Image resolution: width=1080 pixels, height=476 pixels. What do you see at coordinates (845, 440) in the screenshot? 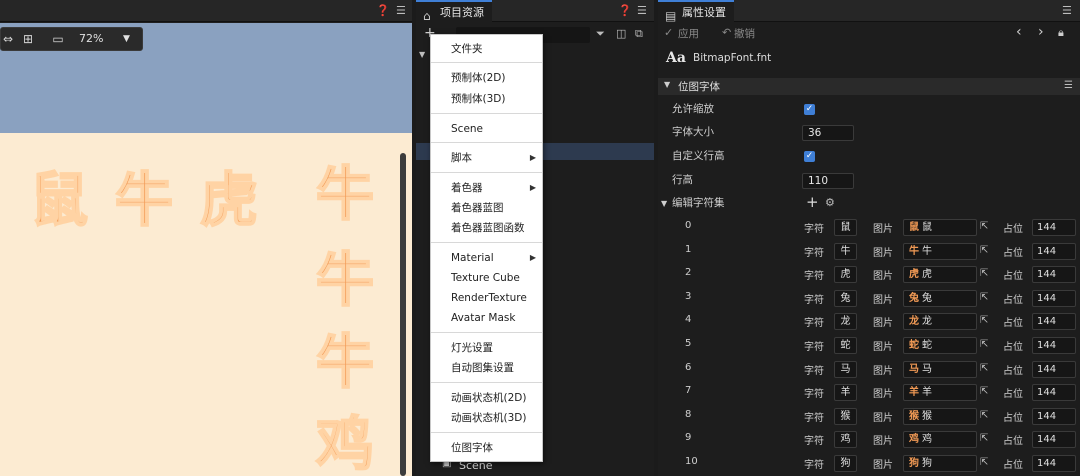
I see `char-input: 鸡` at bounding box center [845, 440].